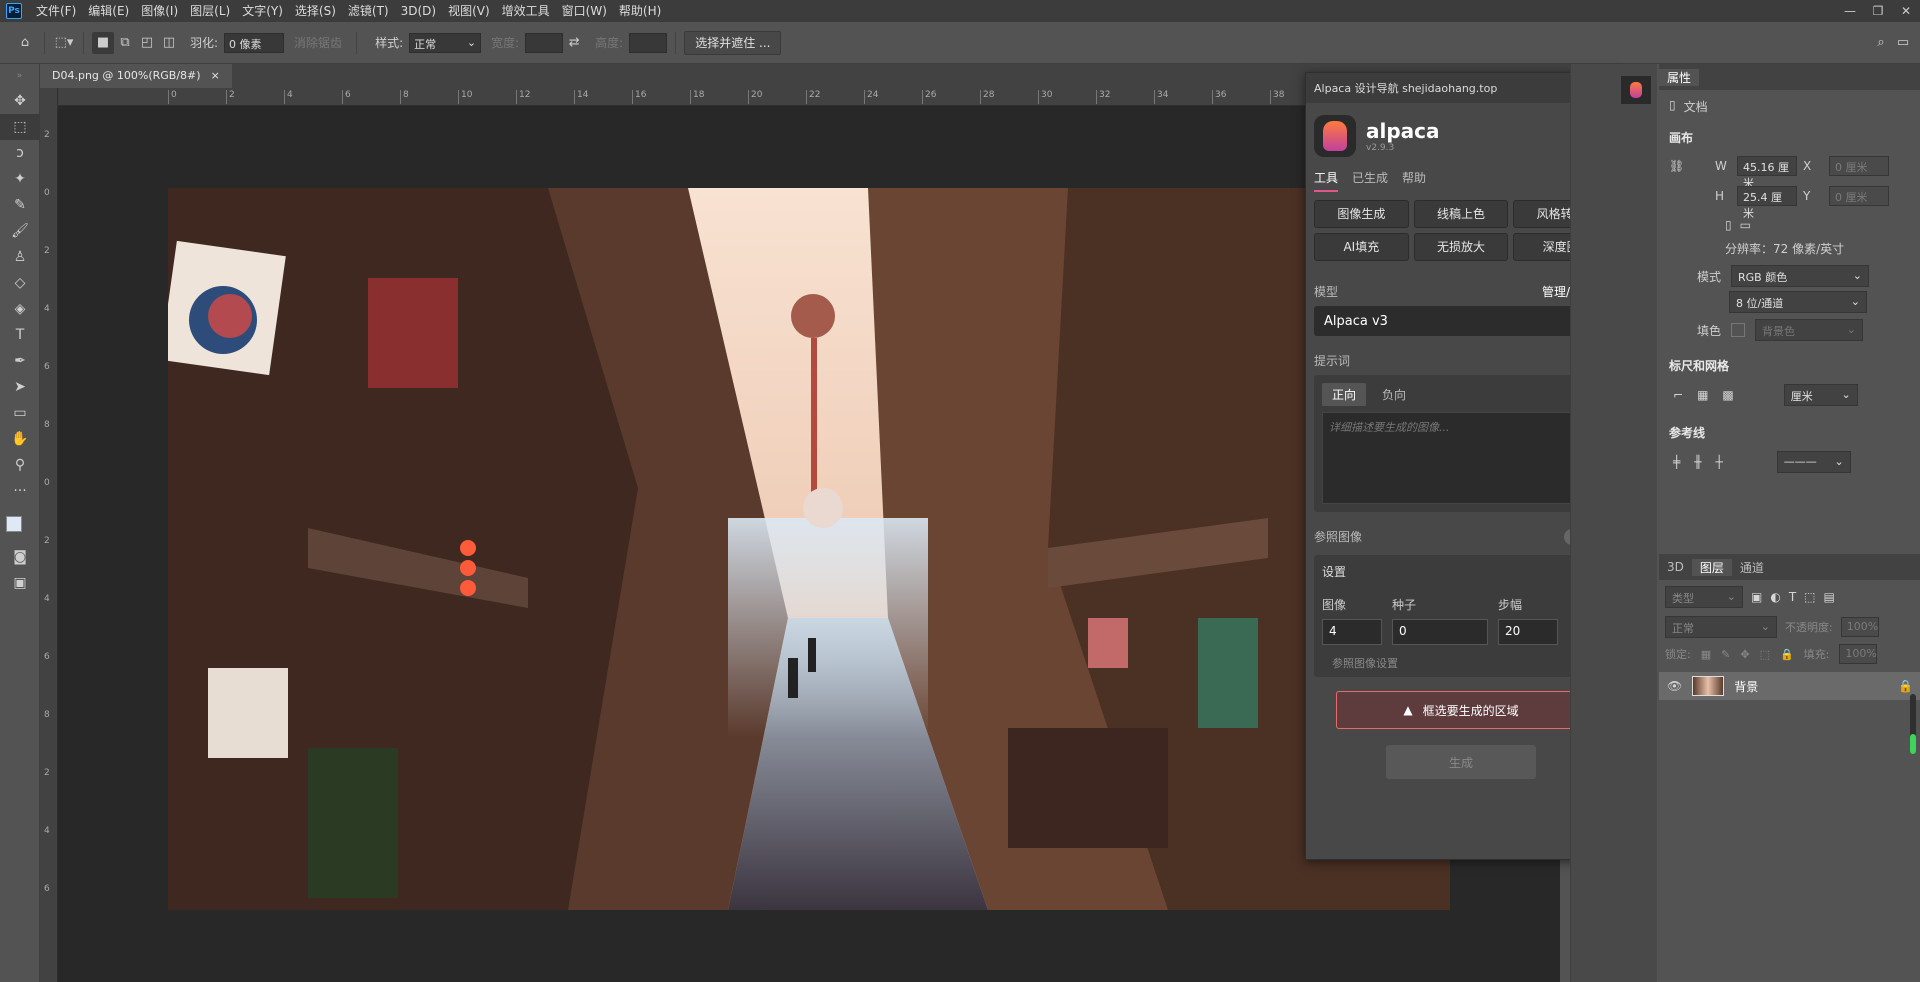  What do you see at coordinates (1725, 654) in the screenshot?
I see `lock-paint-icon: ✎` at bounding box center [1725, 654].